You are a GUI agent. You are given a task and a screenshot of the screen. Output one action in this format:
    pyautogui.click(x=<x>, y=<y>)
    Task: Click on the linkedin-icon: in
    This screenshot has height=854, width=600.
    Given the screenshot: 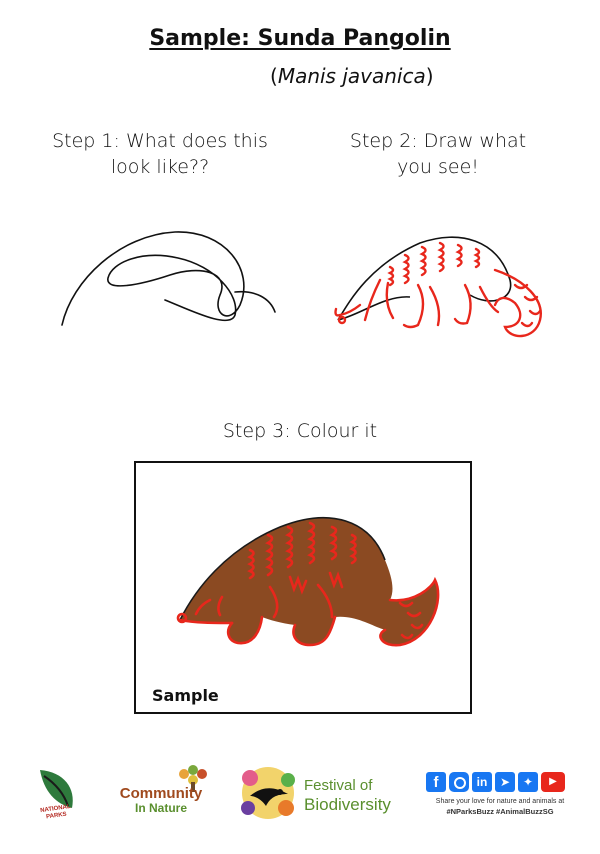 What is the action you would take?
    pyautogui.click(x=482, y=782)
    